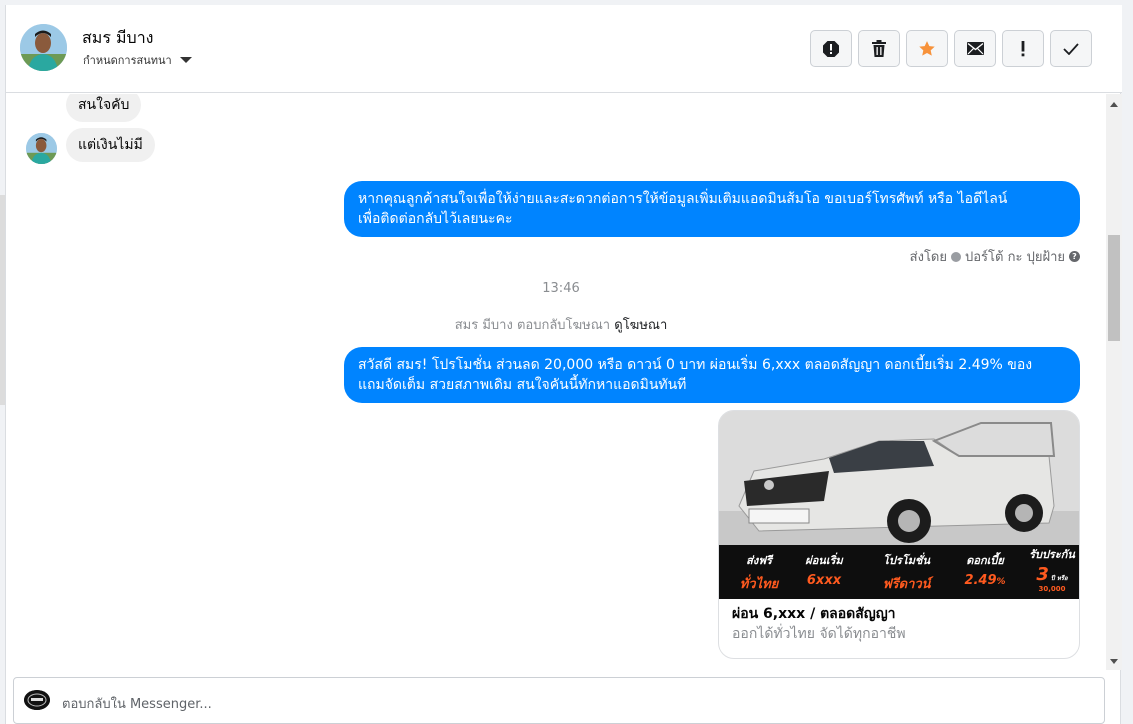 Image resolution: width=1133 pixels, height=724 pixels. What do you see at coordinates (985, 569) in the screenshot?
I see `promo-item: ดอกเบี้ย 2.49%` at bounding box center [985, 569].